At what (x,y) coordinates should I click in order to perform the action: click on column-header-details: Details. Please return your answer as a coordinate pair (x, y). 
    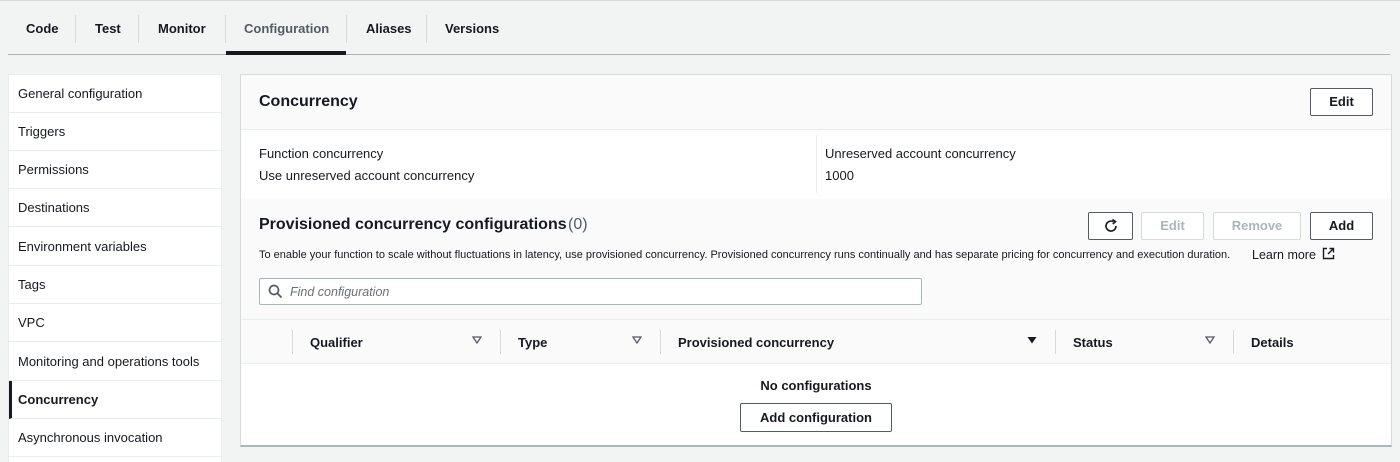
    Looking at the image, I should click on (1272, 342).